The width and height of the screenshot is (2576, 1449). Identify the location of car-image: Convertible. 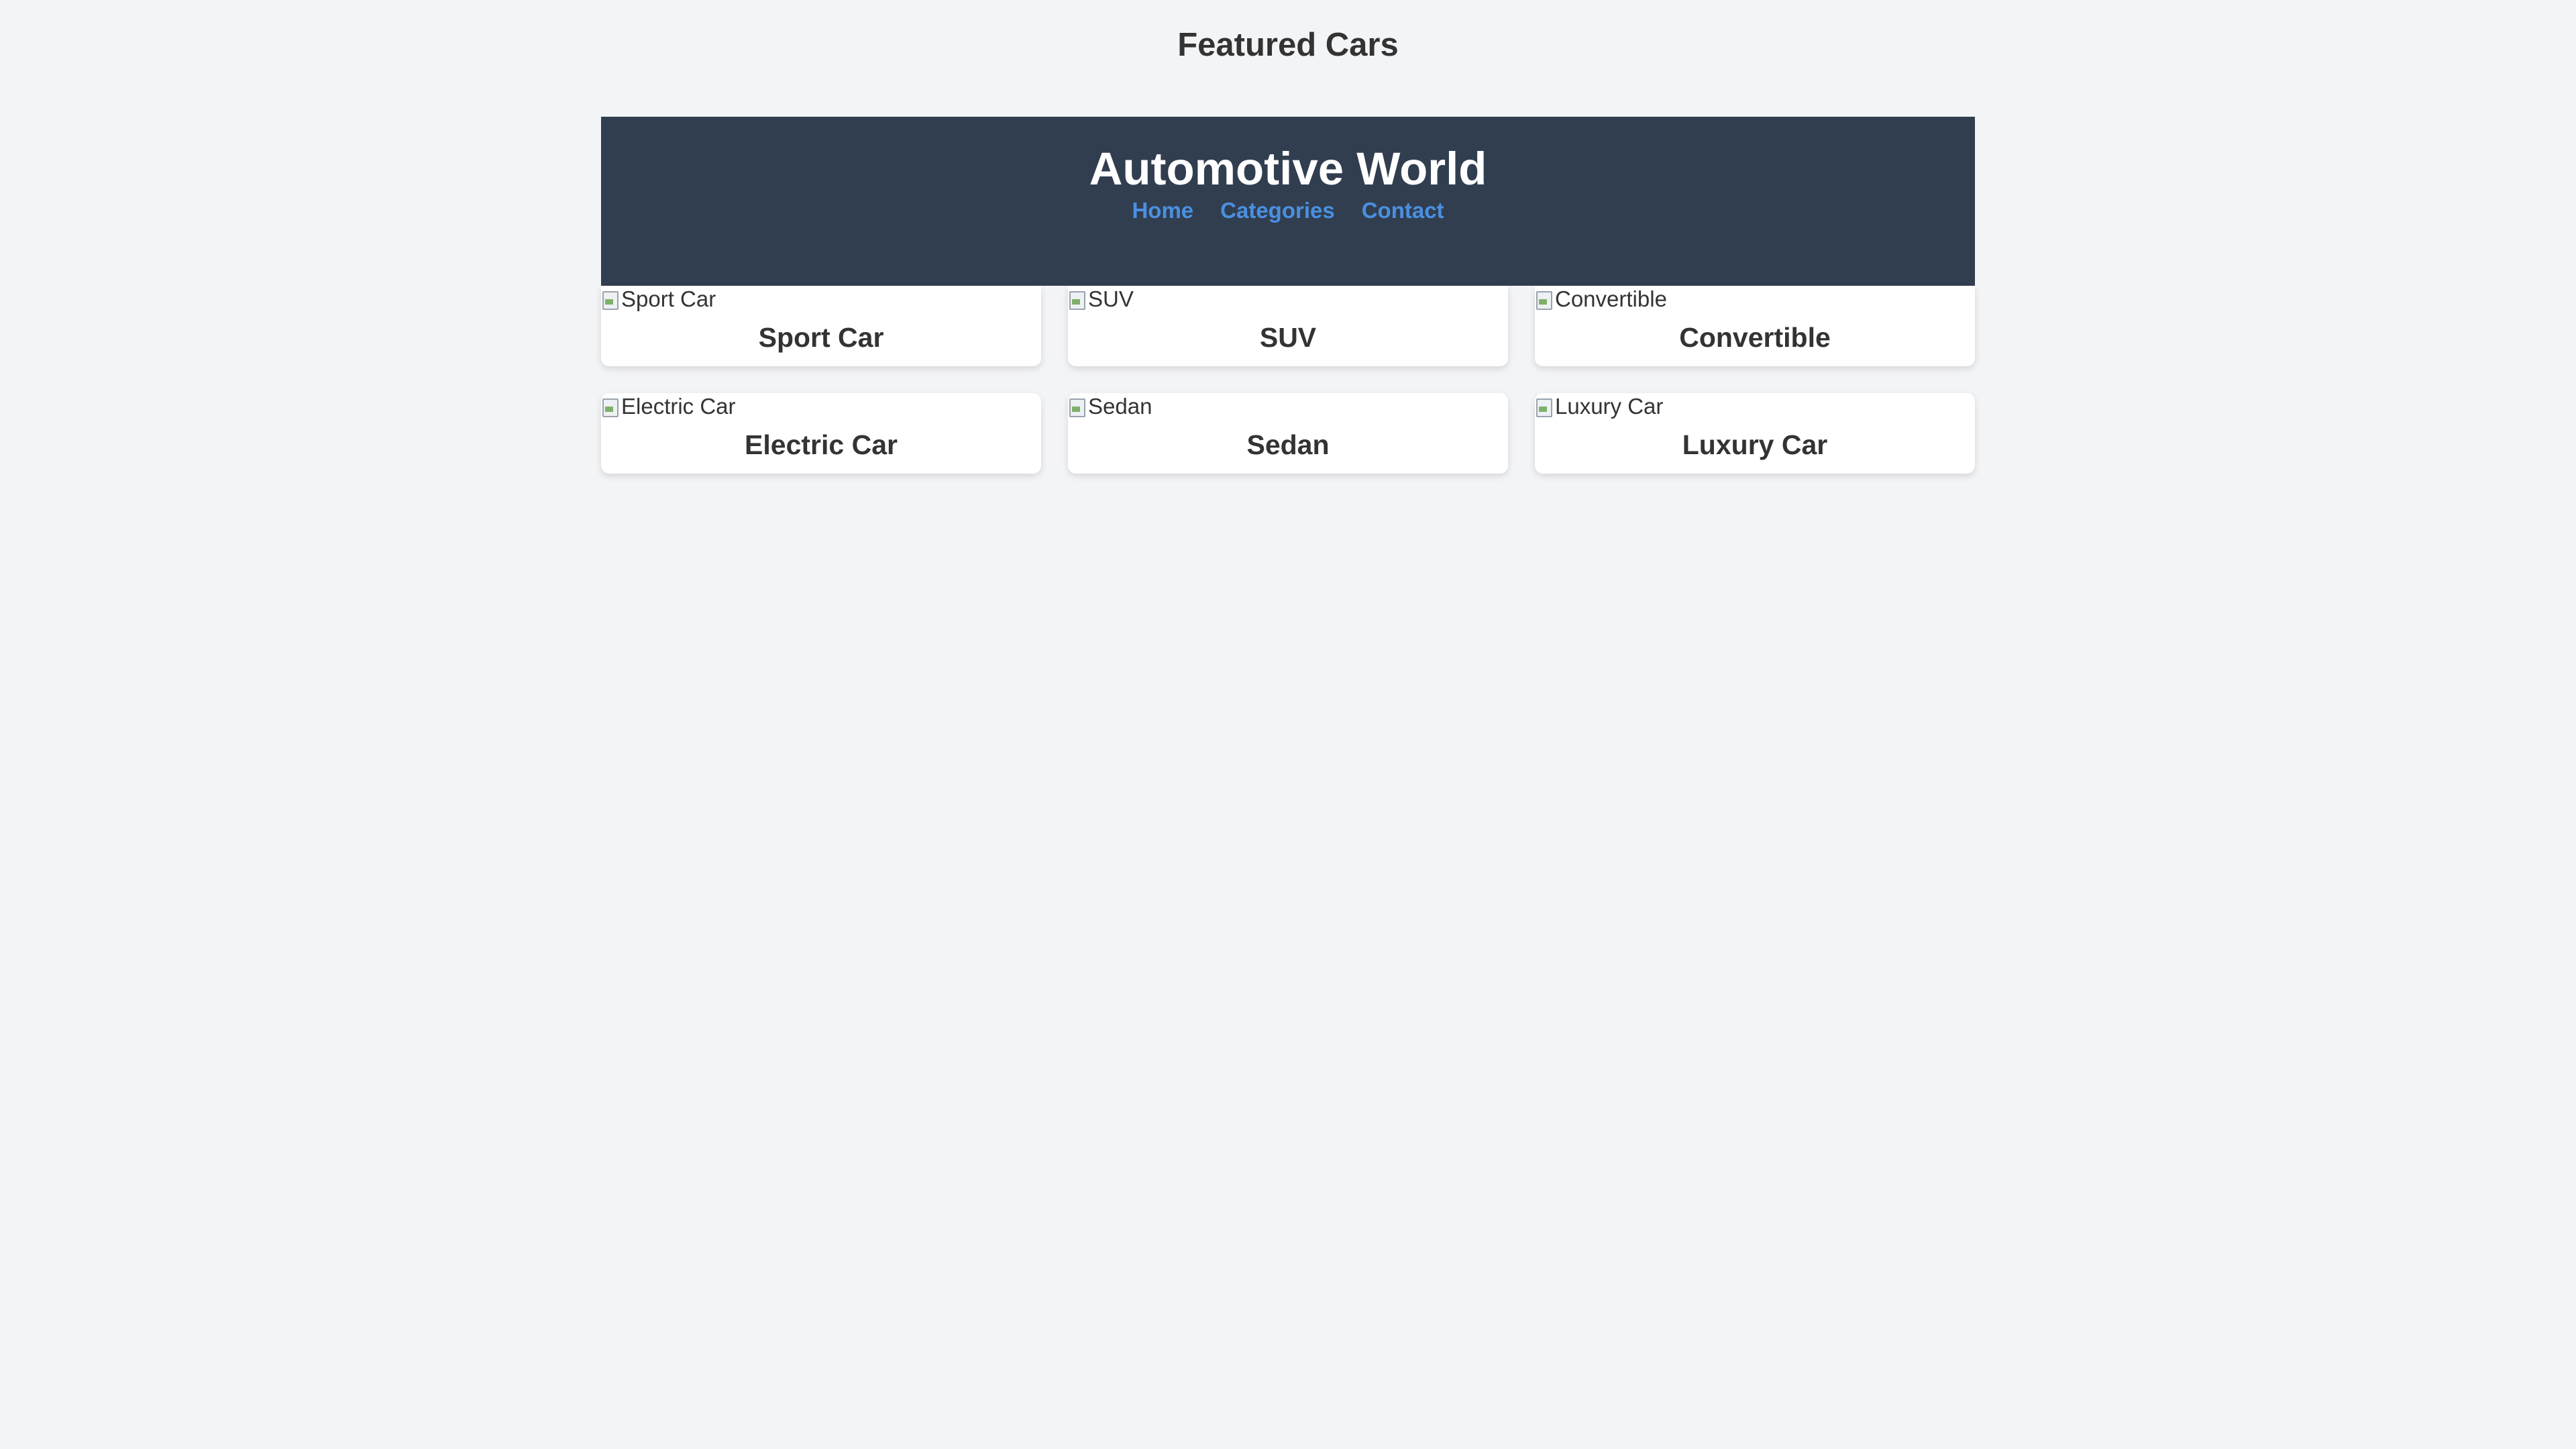
(1601, 299).